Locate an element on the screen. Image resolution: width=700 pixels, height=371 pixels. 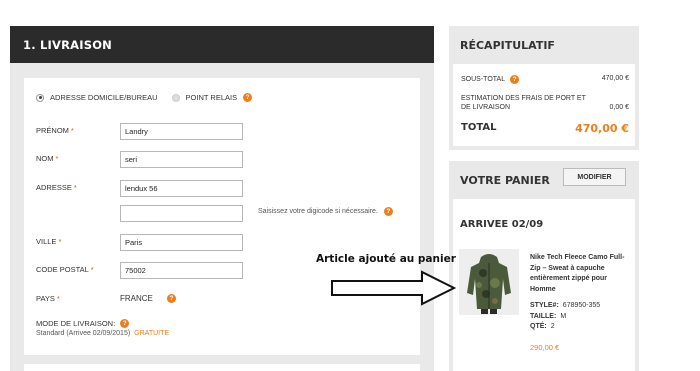
arrival-date: ARRIVEE 02/09 is located at coordinates (502, 224).